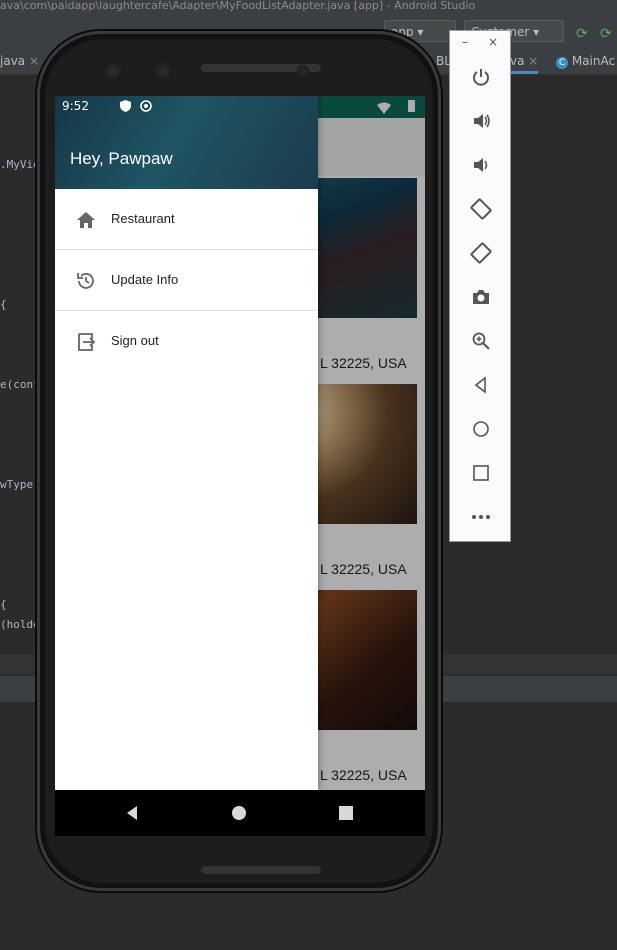 This screenshot has width=617, height=950. Describe the element at coordinates (20, 484) in the screenshot. I see `code-line: wType)` at that location.